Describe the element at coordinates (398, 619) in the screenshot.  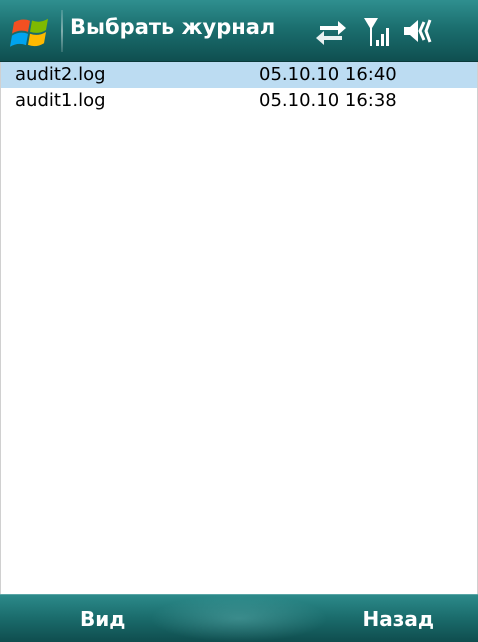
I see `back-softkey-button: Назад` at that location.